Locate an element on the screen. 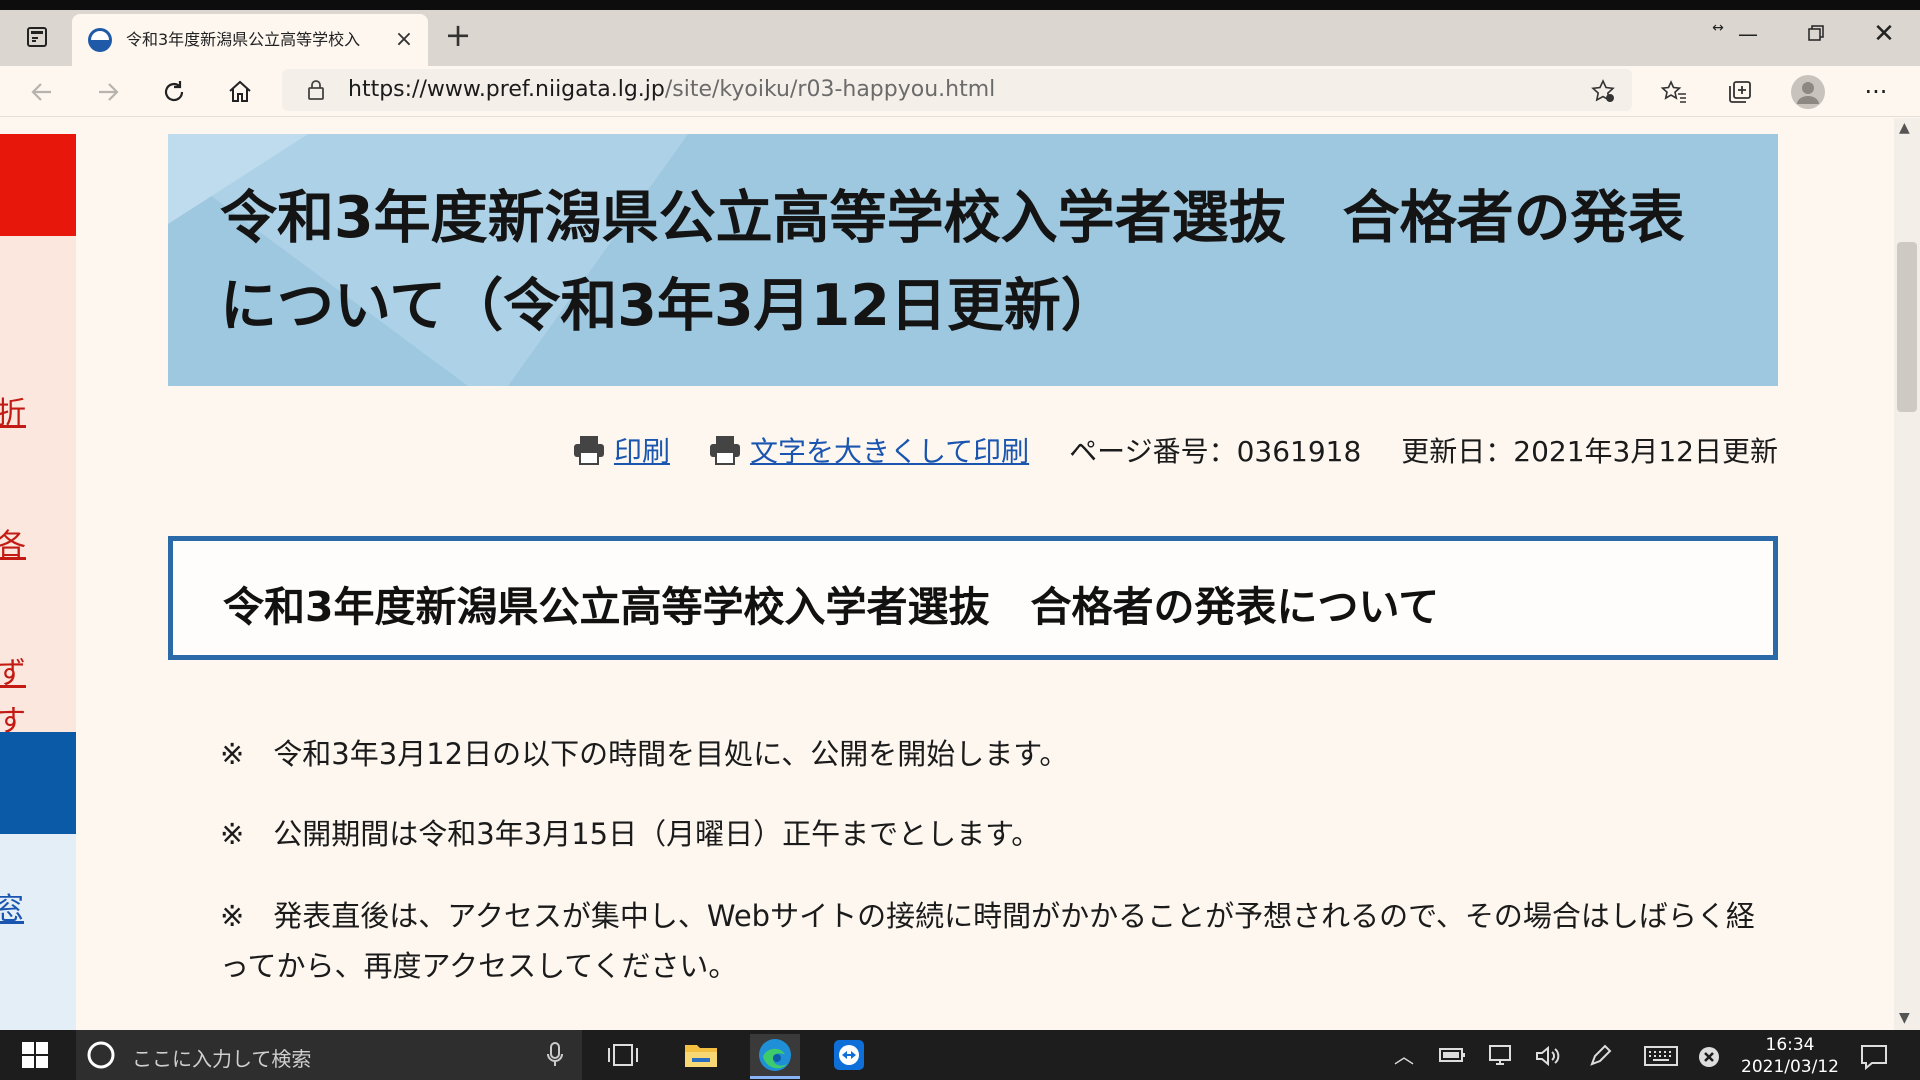 This screenshot has height=1080, width=1920. printer-large-icon is located at coordinates (724, 450).